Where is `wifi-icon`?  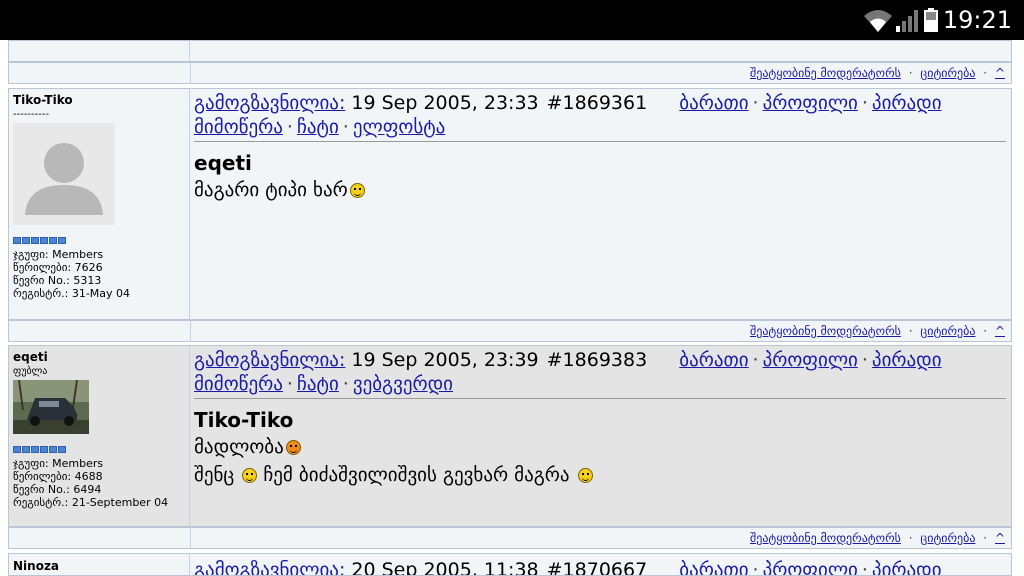
wifi-icon is located at coordinates (878, 21).